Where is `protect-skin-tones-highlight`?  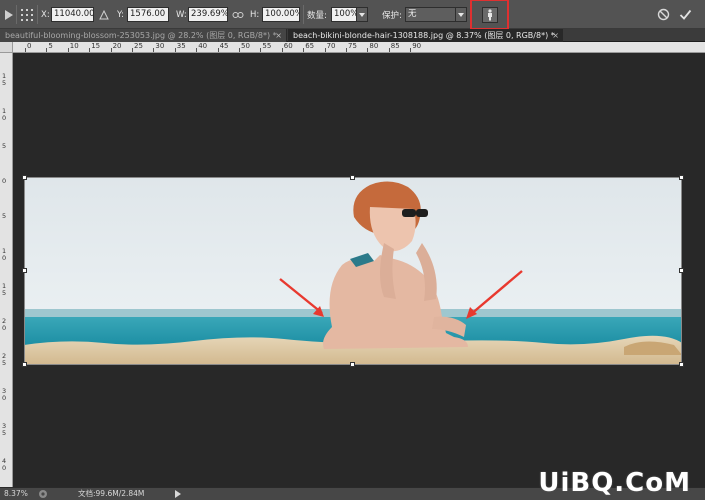
protect-skin-tones-highlight is located at coordinates (489, 15).